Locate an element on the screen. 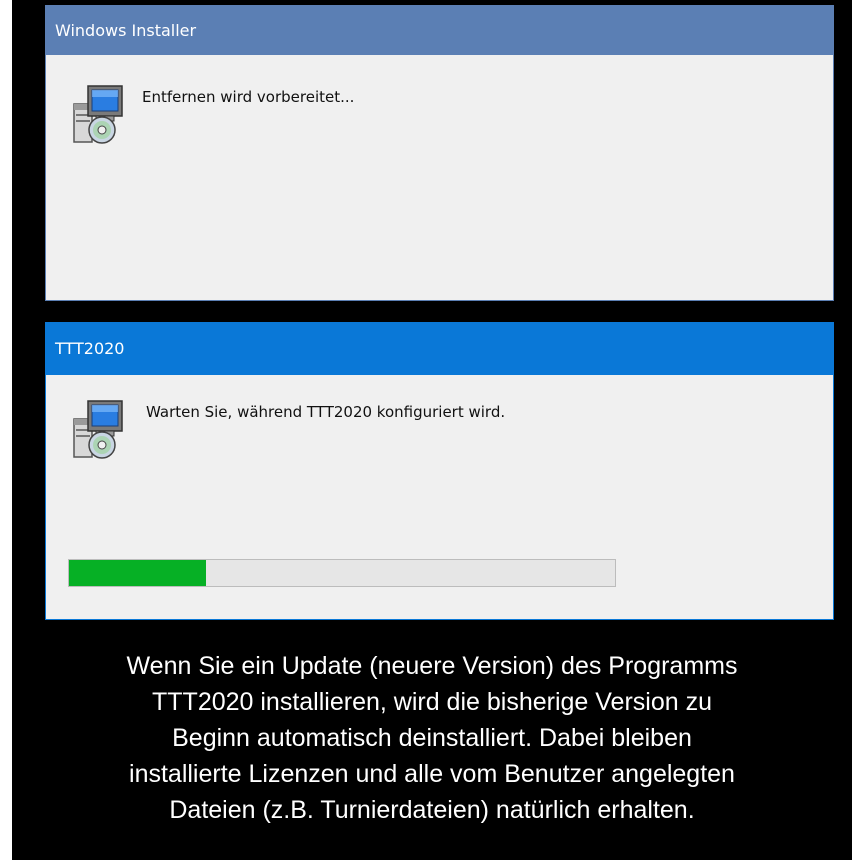 The image size is (852, 860). progress-bar is located at coordinates (342, 573).